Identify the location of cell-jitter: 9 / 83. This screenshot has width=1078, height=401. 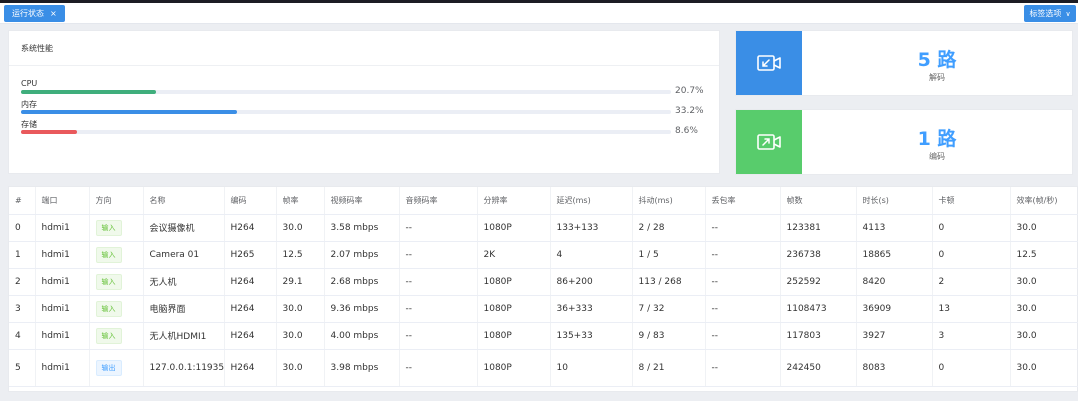
(669, 336).